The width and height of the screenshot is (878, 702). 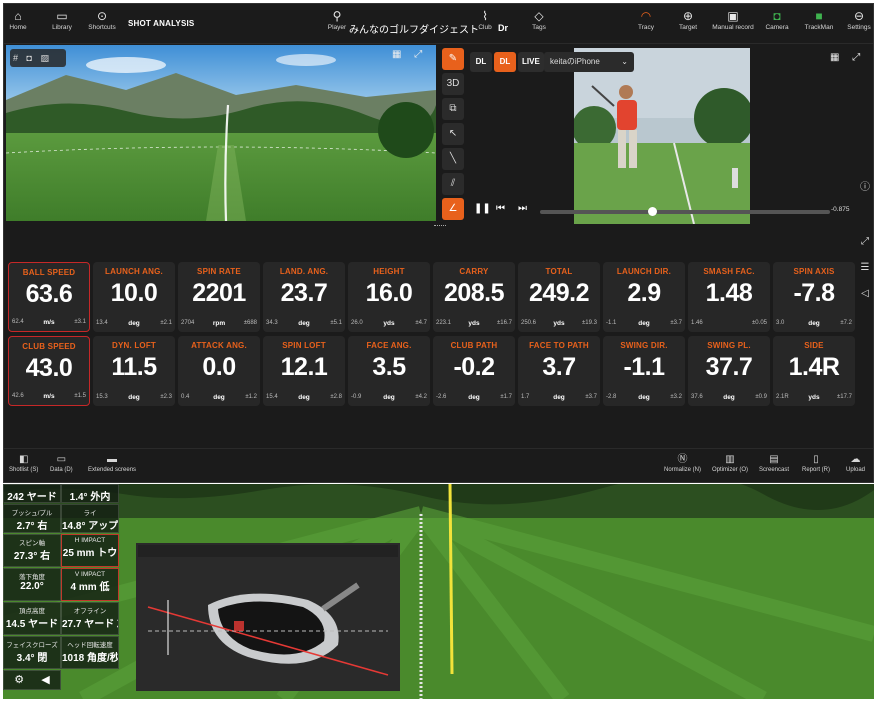 What do you see at coordinates (652, 211) in the screenshot?
I see `scrub-handle` at bounding box center [652, 211].